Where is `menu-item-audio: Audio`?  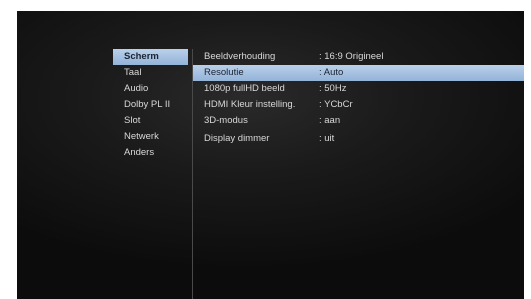
menu-item-audio: Audio is located at coordinates (150, 89).